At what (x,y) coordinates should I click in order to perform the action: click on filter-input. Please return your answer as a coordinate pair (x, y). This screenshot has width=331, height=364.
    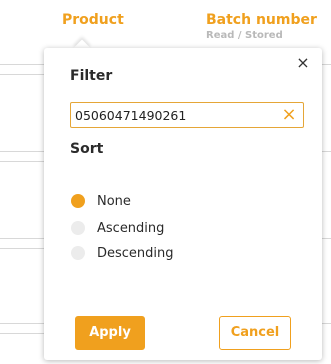
    Looking at the image, I should click on (175, 115).